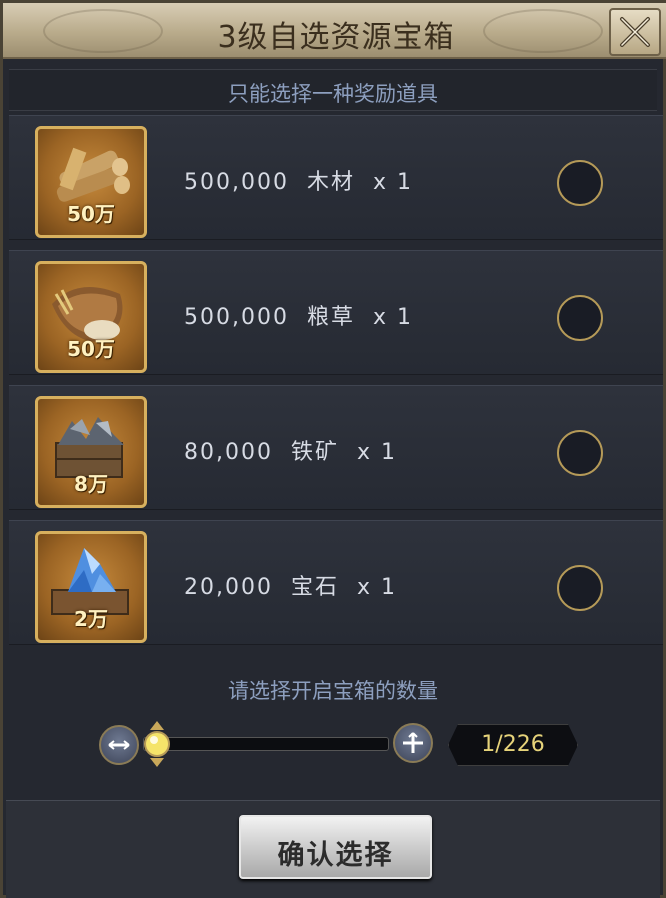 Image resolution: width=666 pixels, height=898 pixels. What do you see at coordinates (91, 452) in the screenshot?
I see `item-slot: 8万` at bounding box center [91, 452].